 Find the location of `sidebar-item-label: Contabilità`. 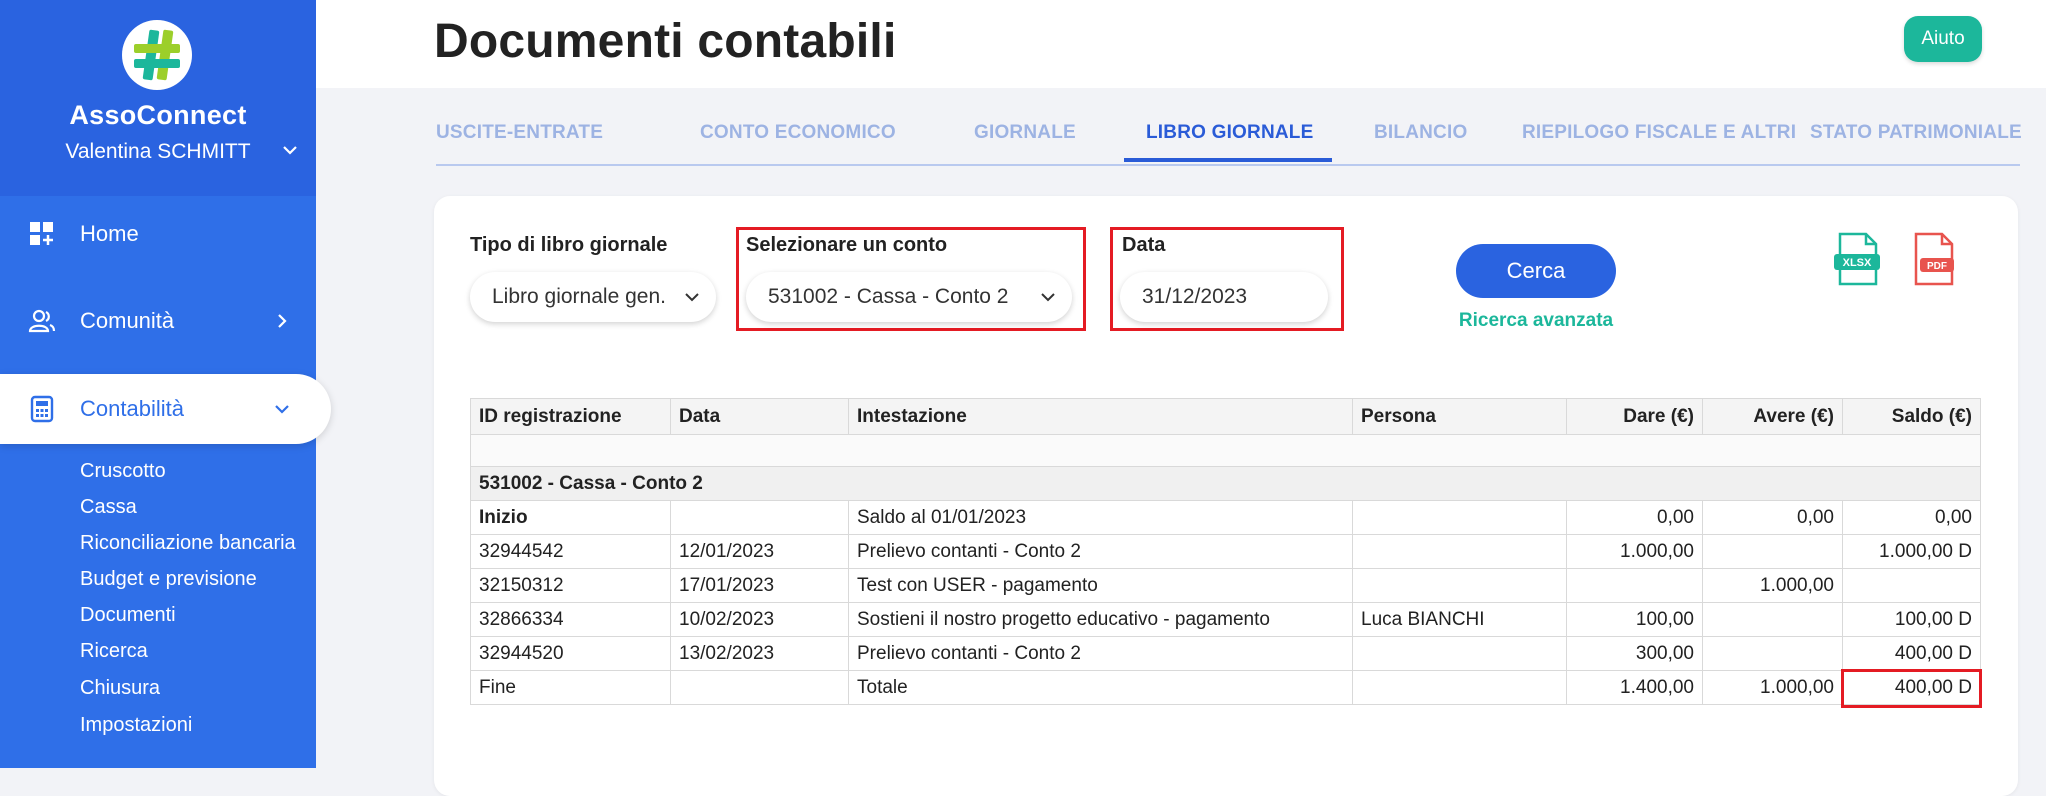

sidebar-item-label: Contabilità is located at coordinates (132, 408).